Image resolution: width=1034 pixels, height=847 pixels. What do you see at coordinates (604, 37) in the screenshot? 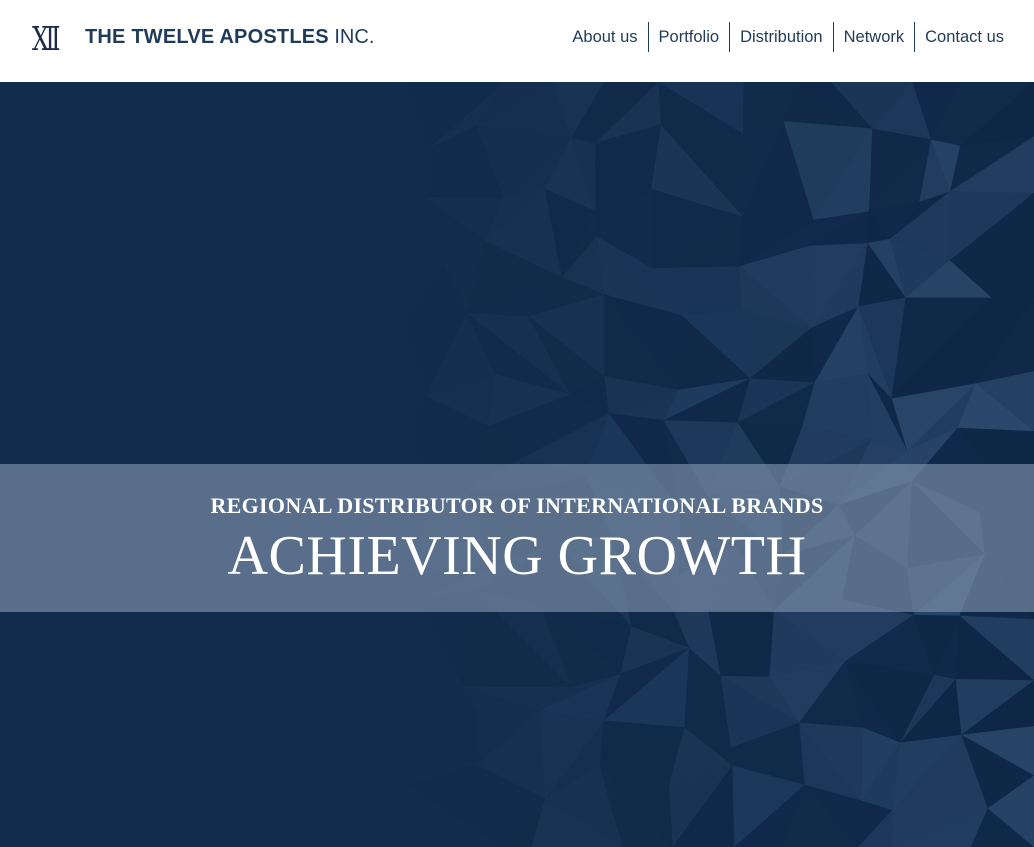
I see `nav-about-us: About us` at bounding box center [604, 37].